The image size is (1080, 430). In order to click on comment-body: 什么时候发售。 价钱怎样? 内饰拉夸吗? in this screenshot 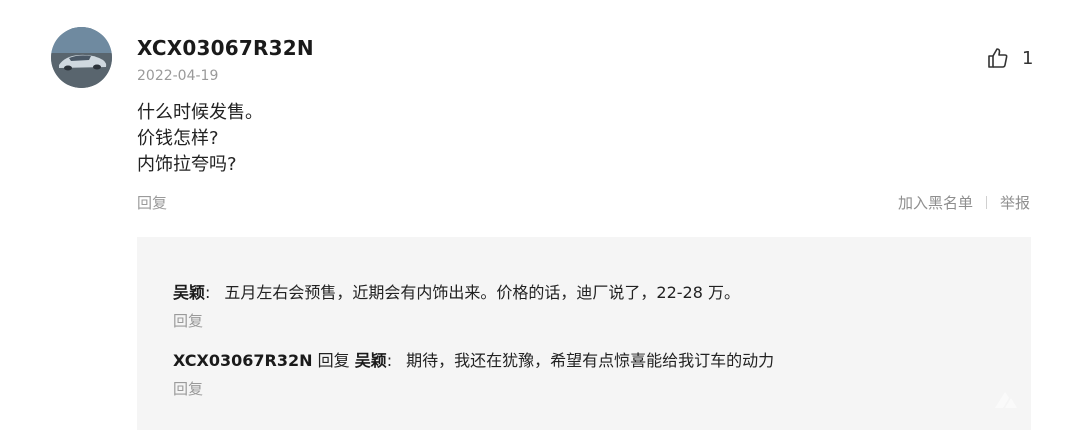, I will do `click(200, 139)`.